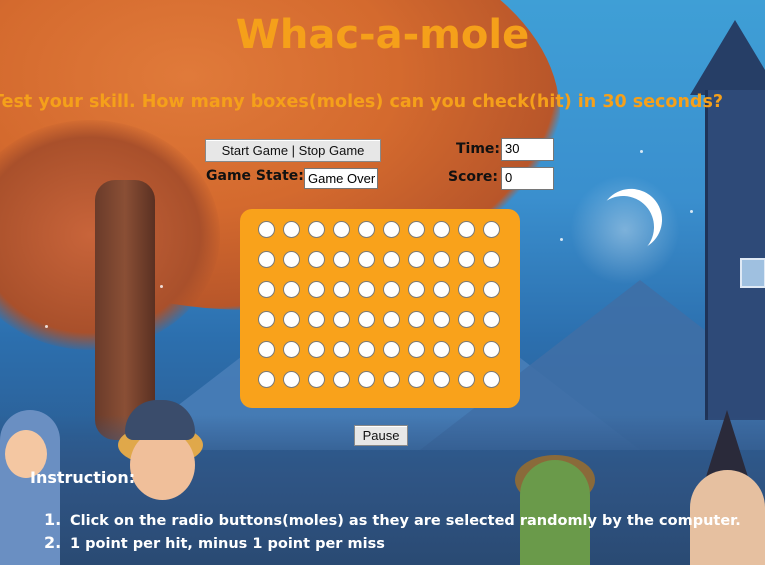 The height and width of the screenshot is (565, 765). Describe the element at coordinates (53, 519) in the screenshot. I see `instruction-number: 1.` at that location.